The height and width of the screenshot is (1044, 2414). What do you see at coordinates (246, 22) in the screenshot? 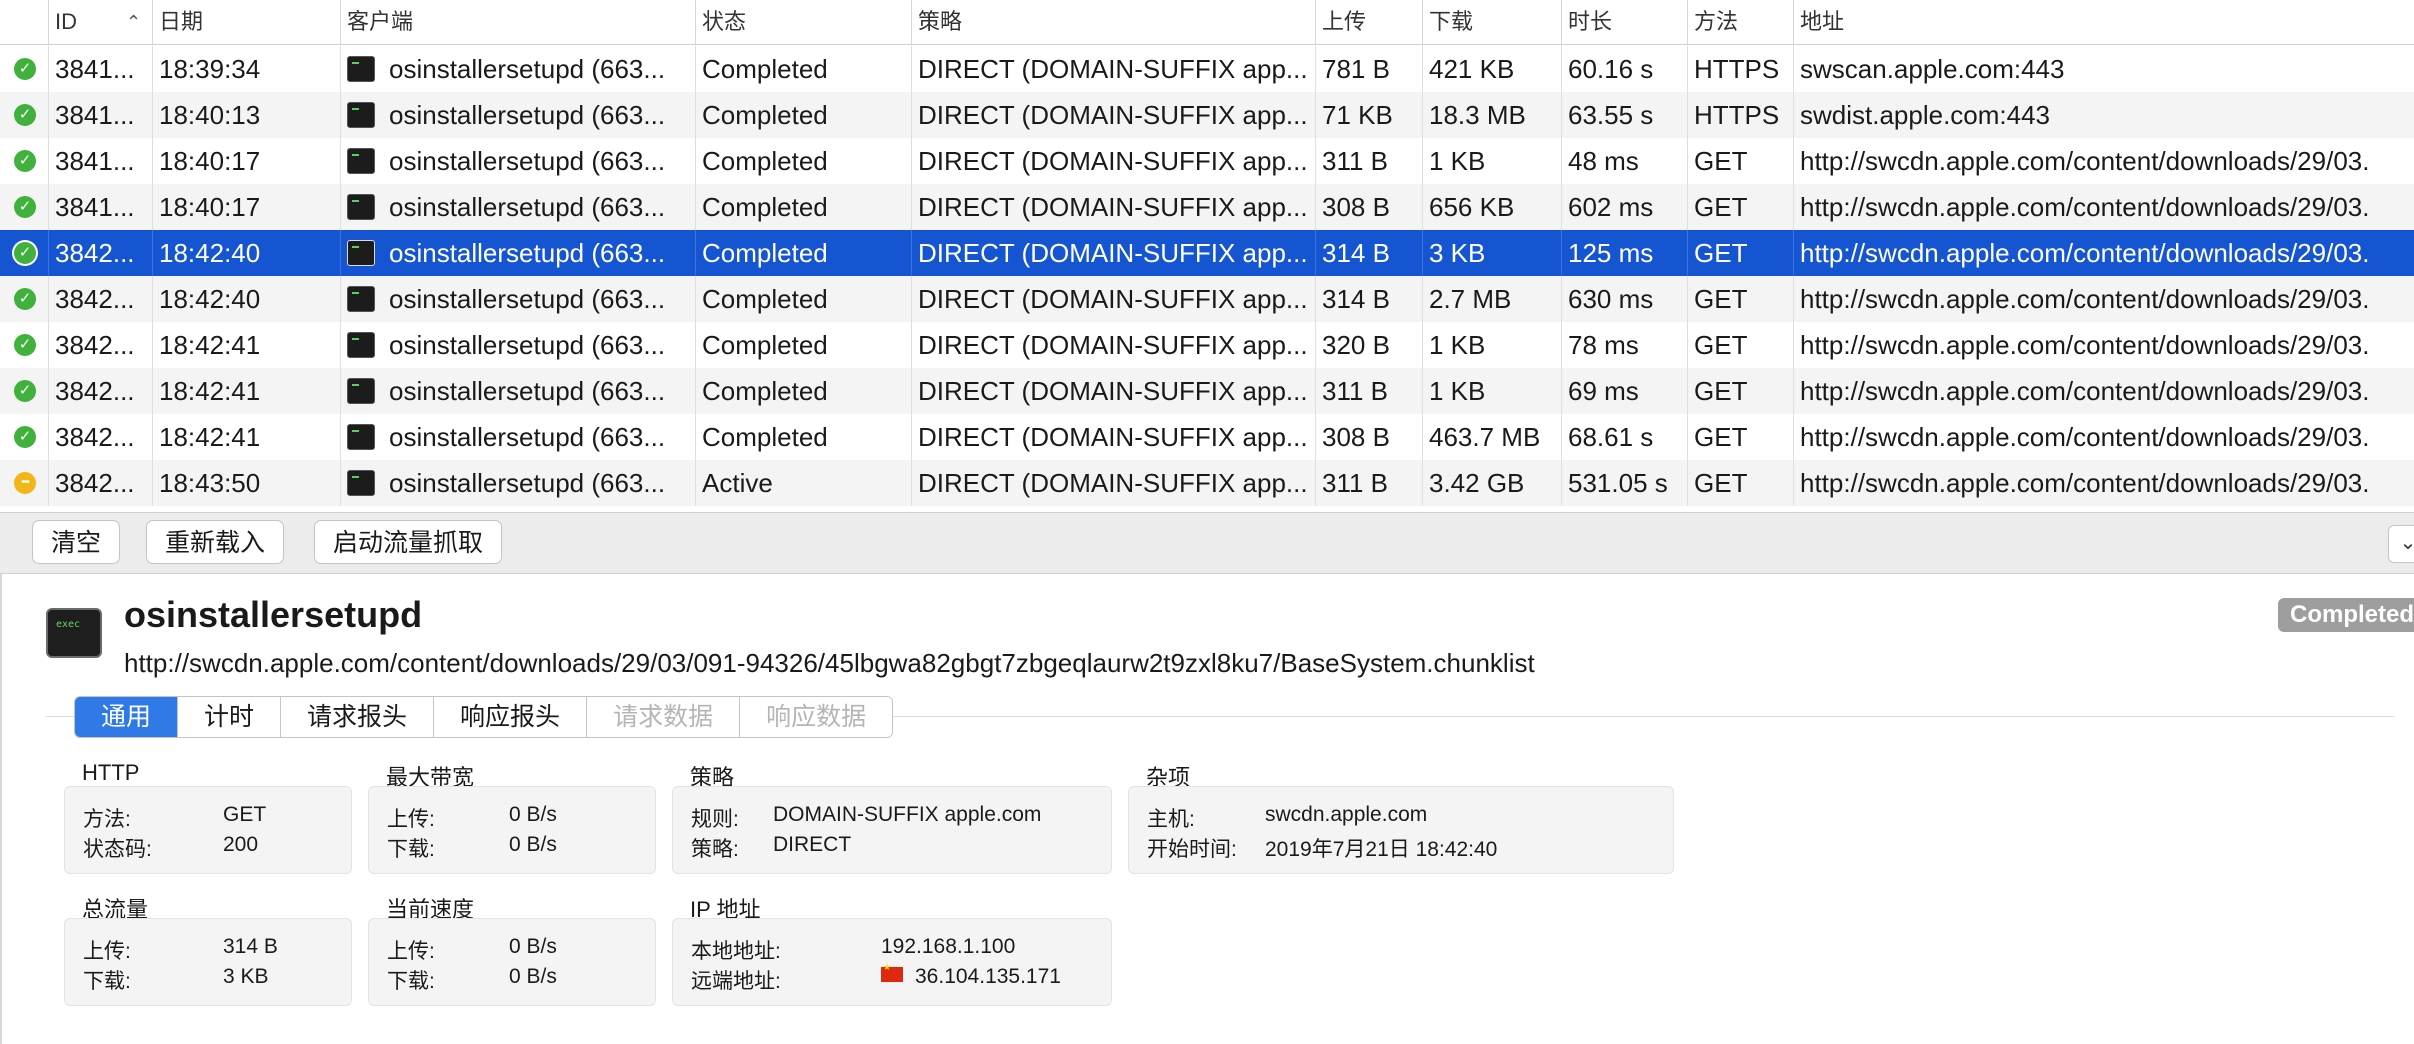
I see `column-date: 日期` at bounding box center [246, 22].